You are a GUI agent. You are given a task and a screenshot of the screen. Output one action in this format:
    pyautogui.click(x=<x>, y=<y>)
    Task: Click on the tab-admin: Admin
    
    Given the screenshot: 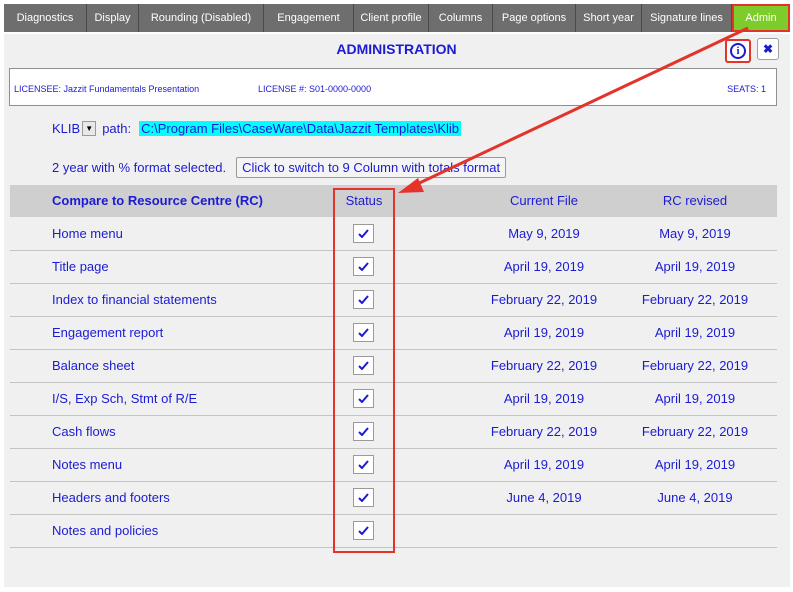 What is the action you would take?
    pyautogui.click(x=761, y=18)
    